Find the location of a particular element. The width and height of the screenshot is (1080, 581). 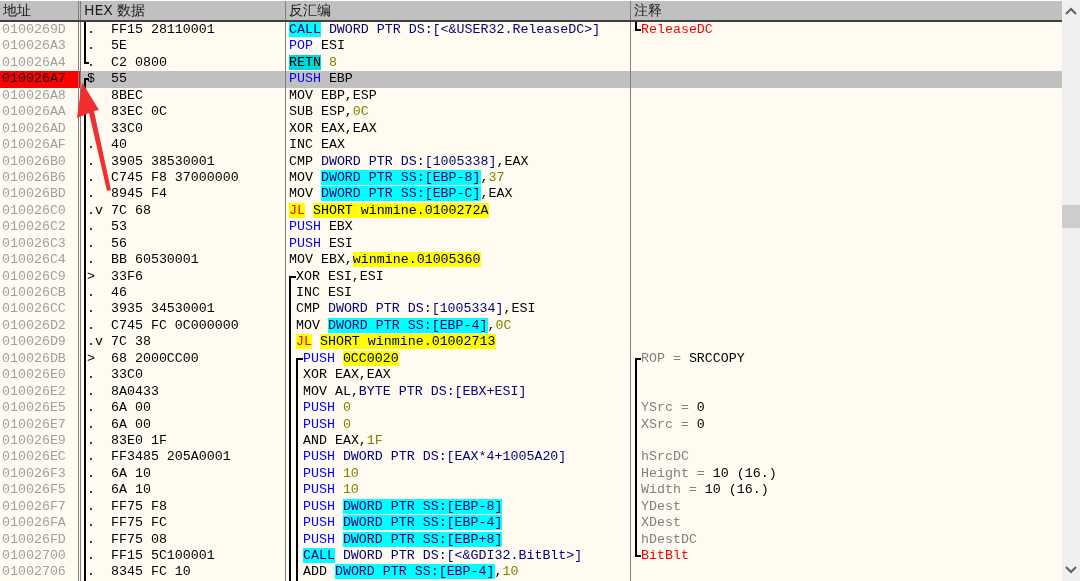

table-row: 010026FD . FF75 08 PUSH DWORD PTR SS:[EBP+8] hDestDC is located at coordinates (531, 539).